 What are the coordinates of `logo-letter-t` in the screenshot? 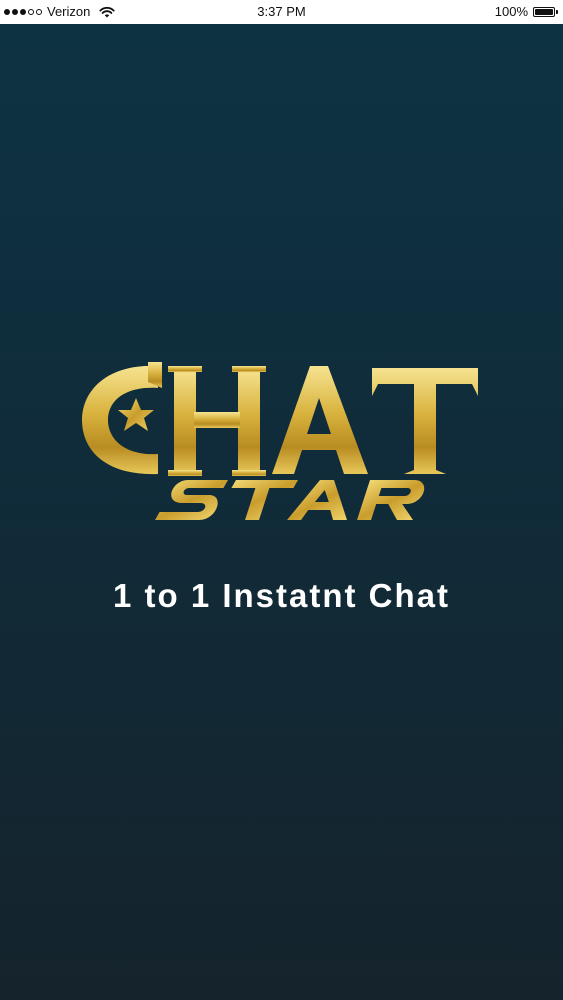 It's located at (425, 421).